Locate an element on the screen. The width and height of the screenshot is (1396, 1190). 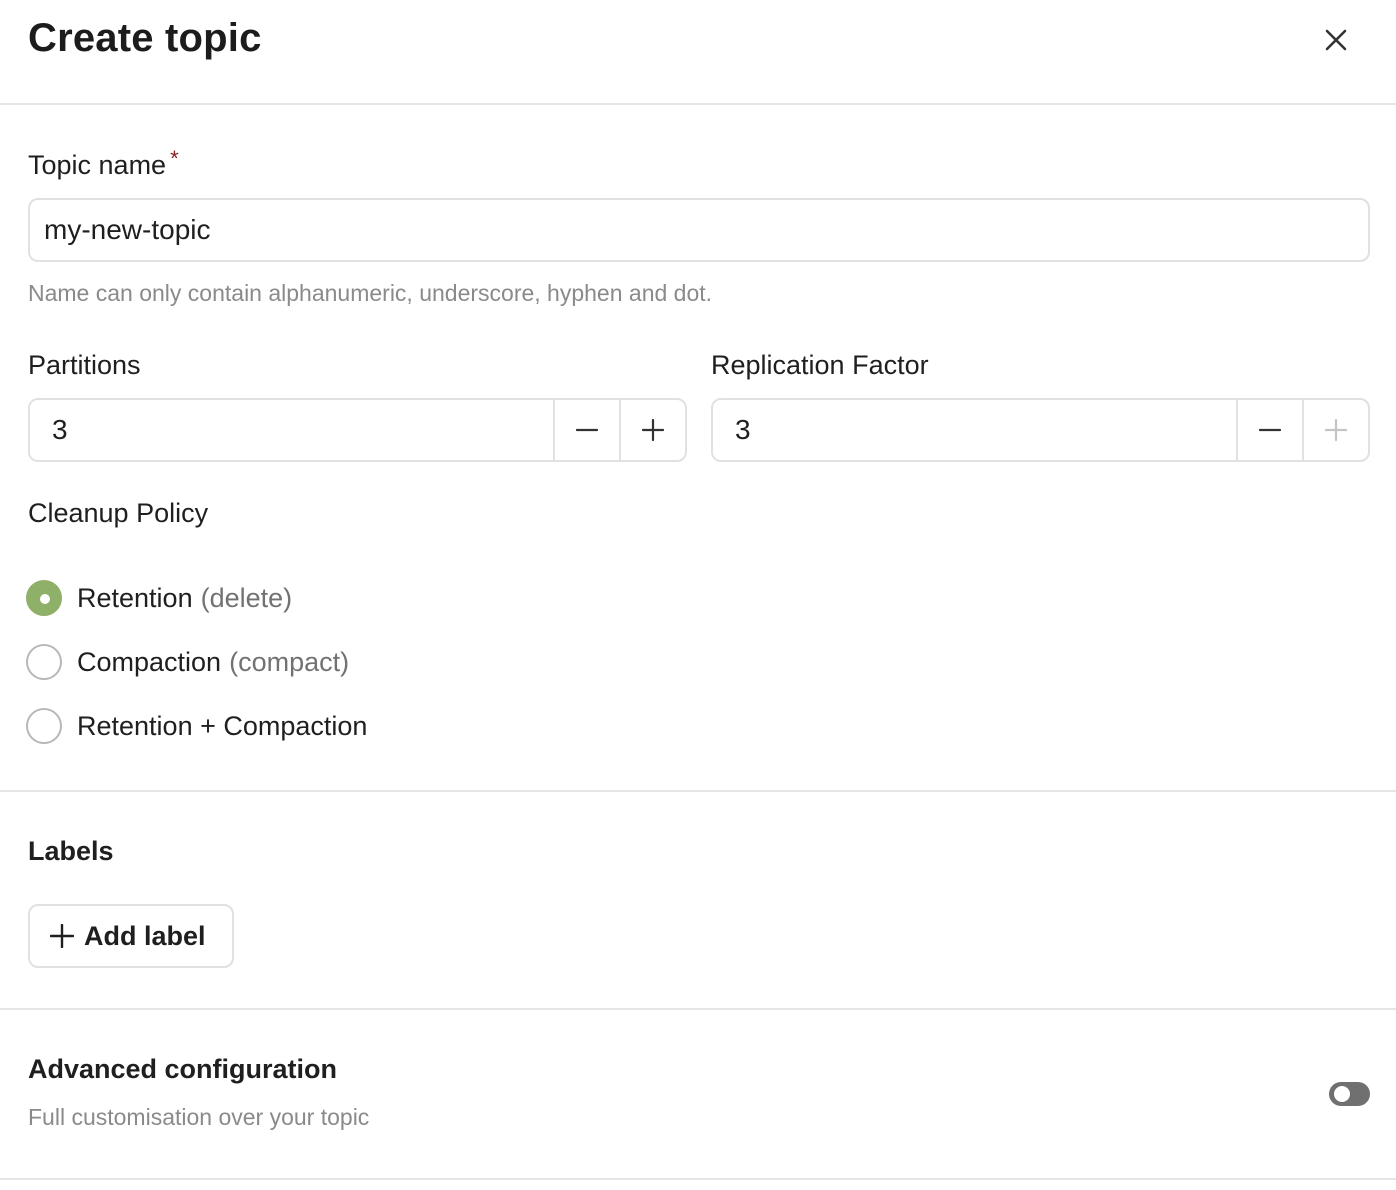
replication-factor-increment-button is located at coordinates (1335, 430).